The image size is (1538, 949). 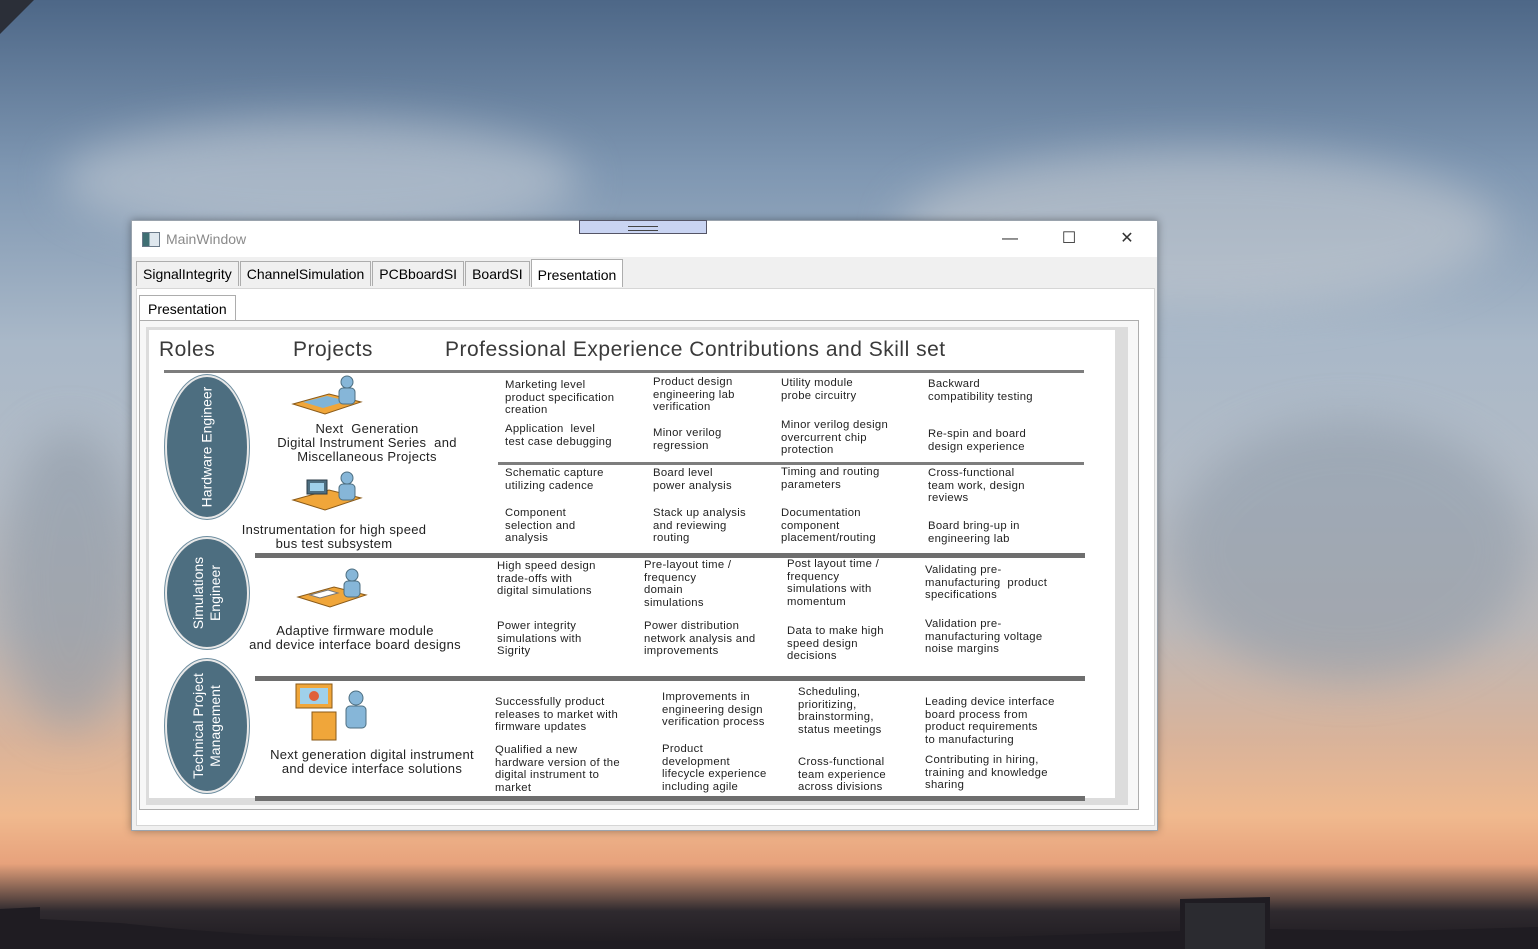 What do you see at coordinates (977, 440) in the screenshot?
I see `skill-cell: Re-spin and board design experience` at bounding box center [977, 440].